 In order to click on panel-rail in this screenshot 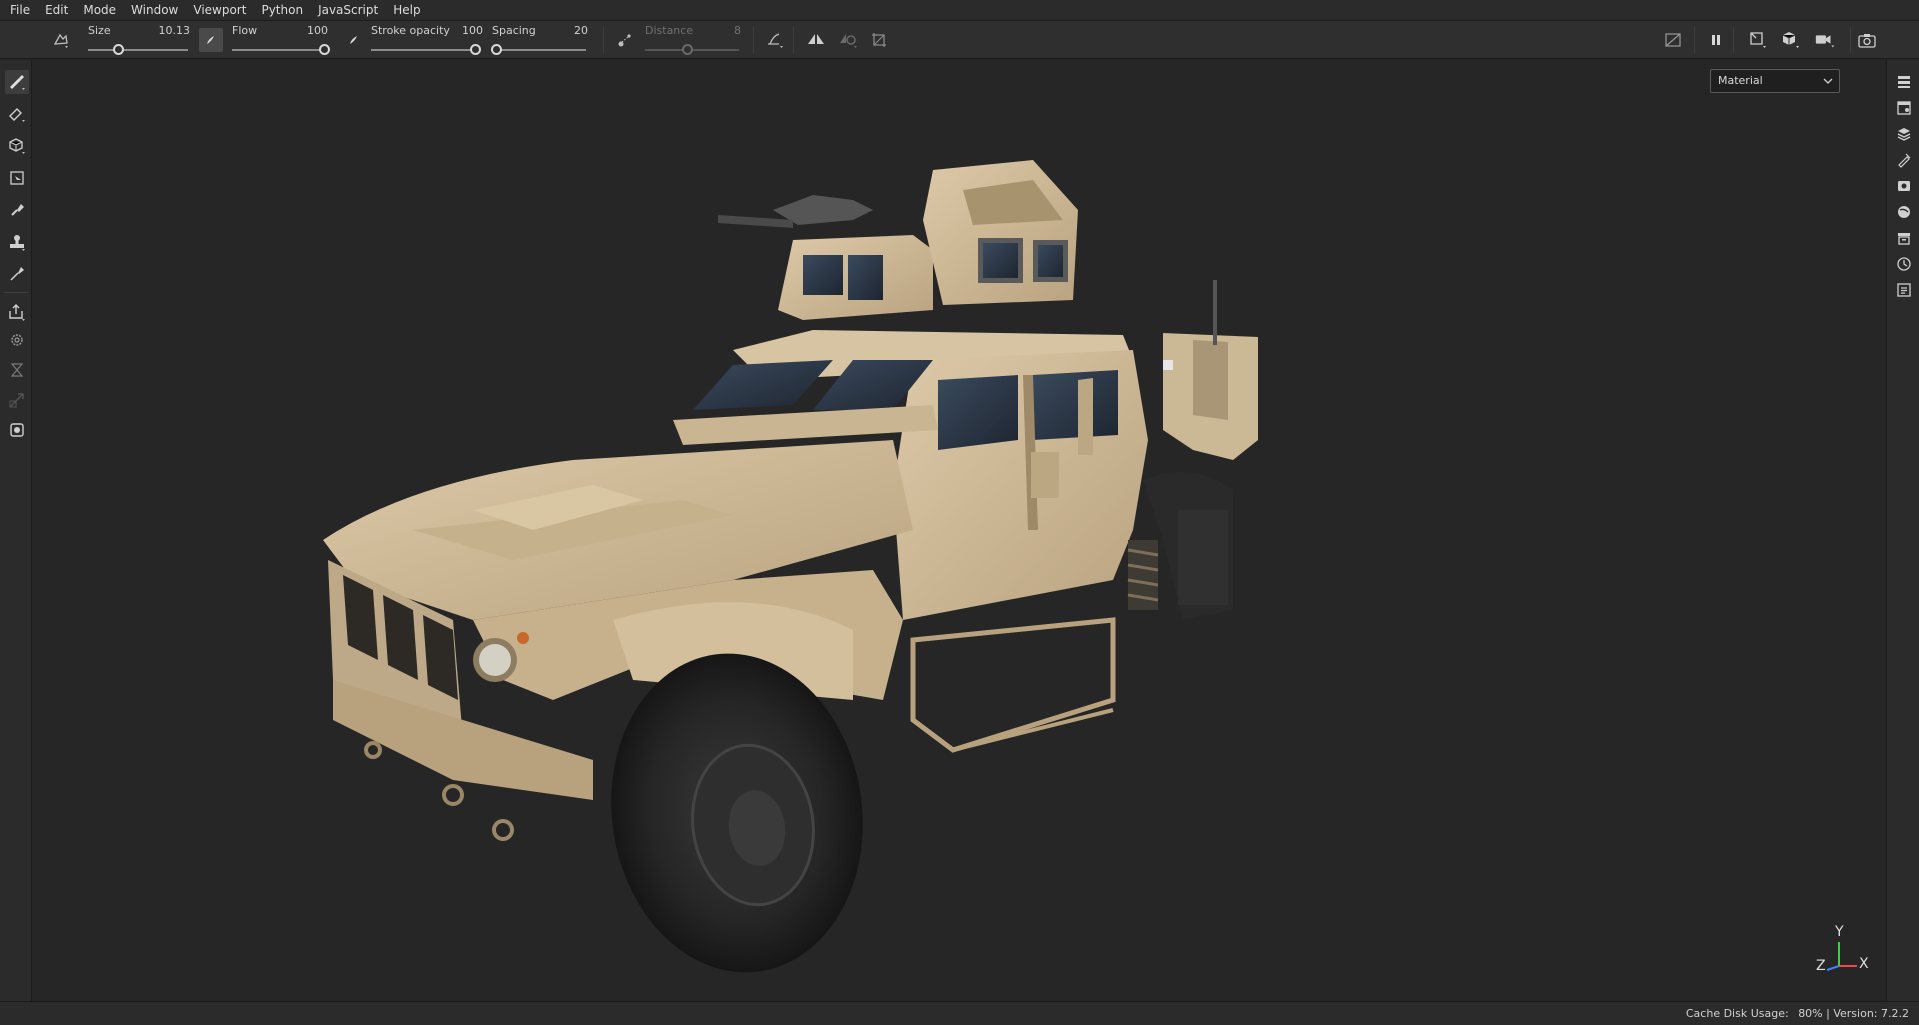, I will do `click(1902, 530)`.